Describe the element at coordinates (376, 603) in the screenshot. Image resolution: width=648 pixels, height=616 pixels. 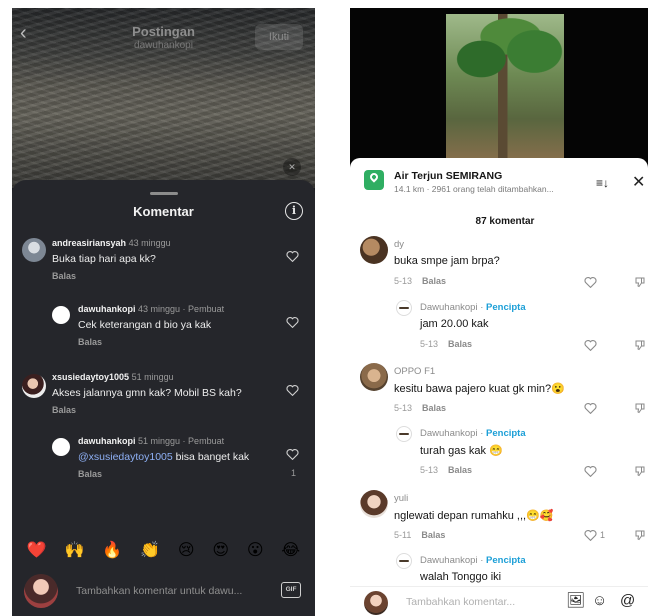
I see `user-avatar` at that location.